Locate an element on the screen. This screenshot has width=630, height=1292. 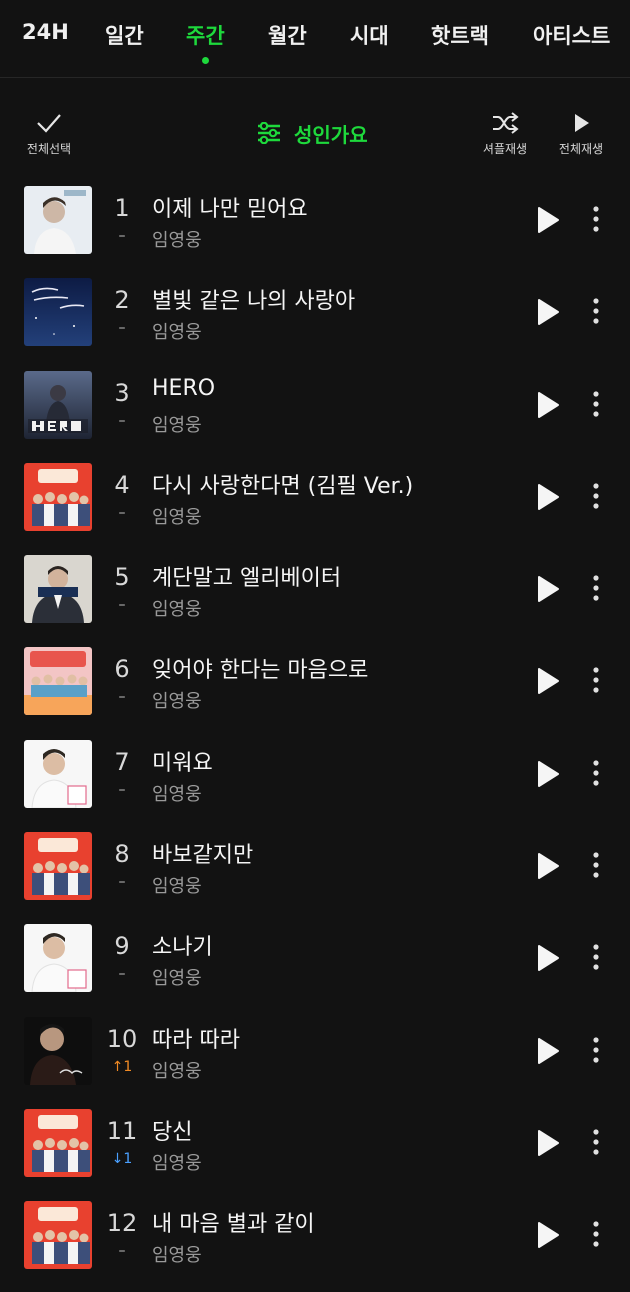
tab-monthly: 월간 is located at coordinates (287, 40).